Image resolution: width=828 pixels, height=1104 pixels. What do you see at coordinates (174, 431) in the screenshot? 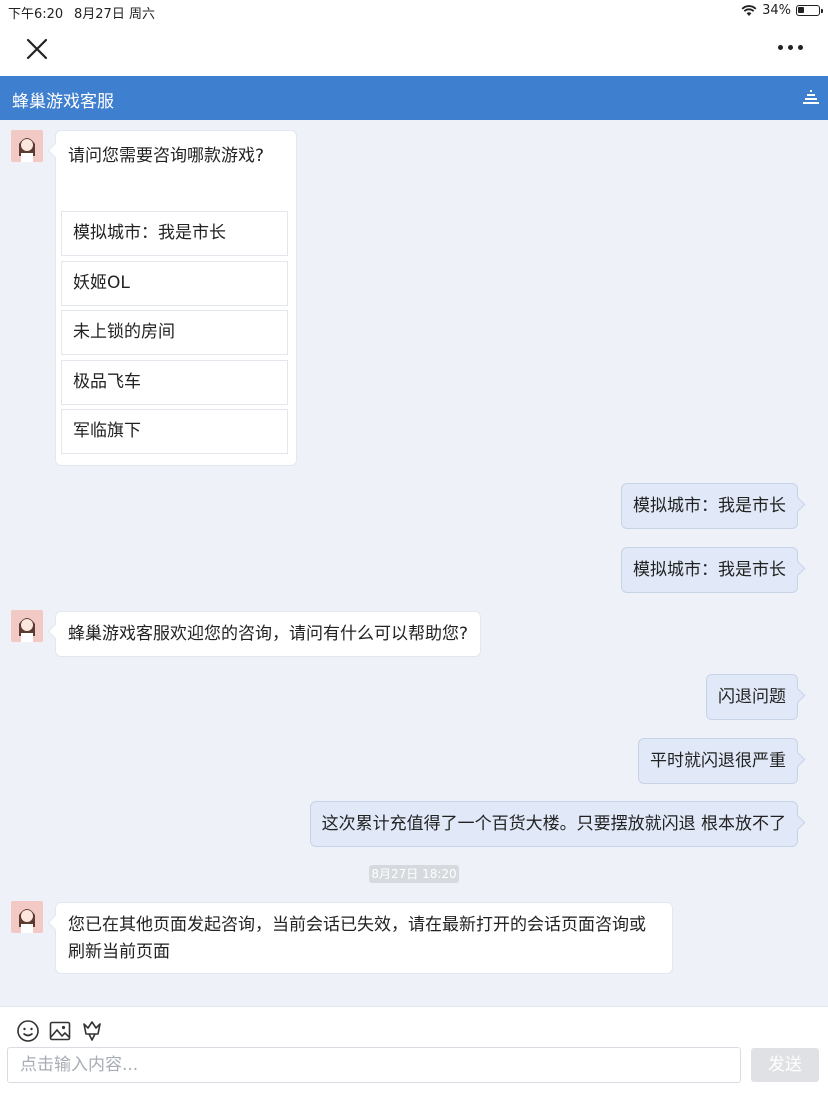
I see `option-item: 军临旗下` at bounding box center [174, 431].